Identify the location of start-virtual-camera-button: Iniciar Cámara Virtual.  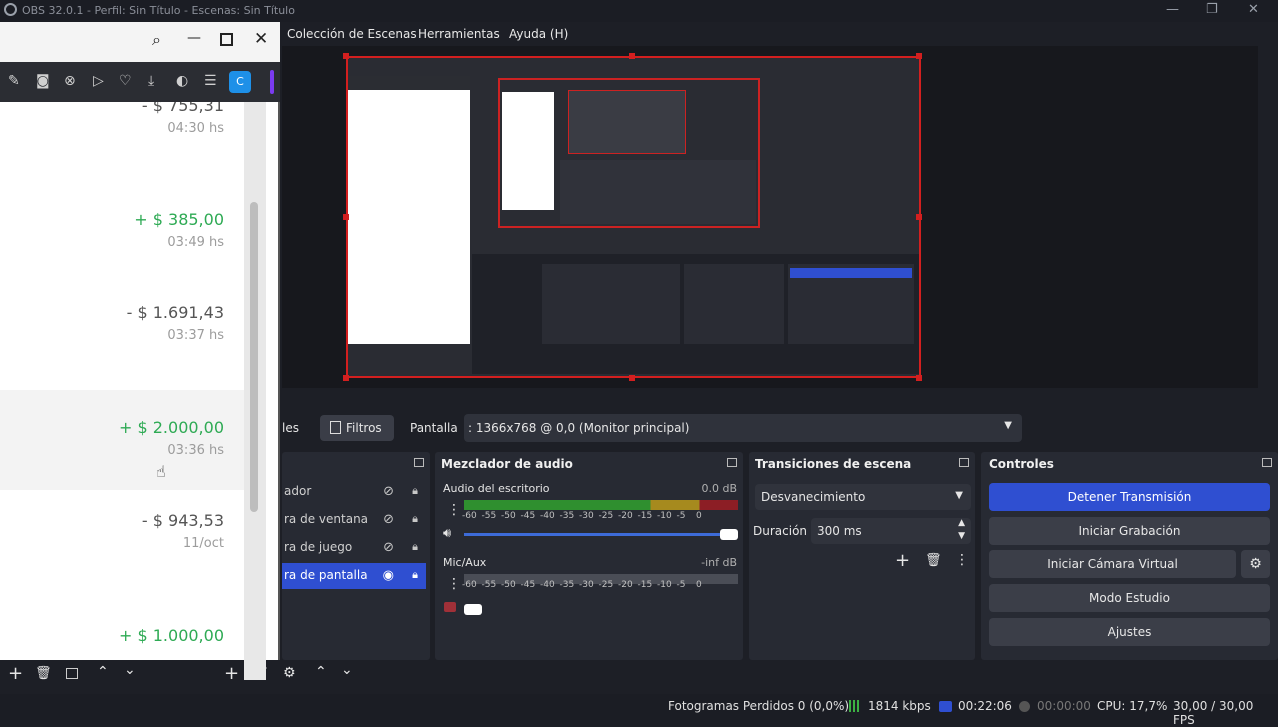
(1112, 564).